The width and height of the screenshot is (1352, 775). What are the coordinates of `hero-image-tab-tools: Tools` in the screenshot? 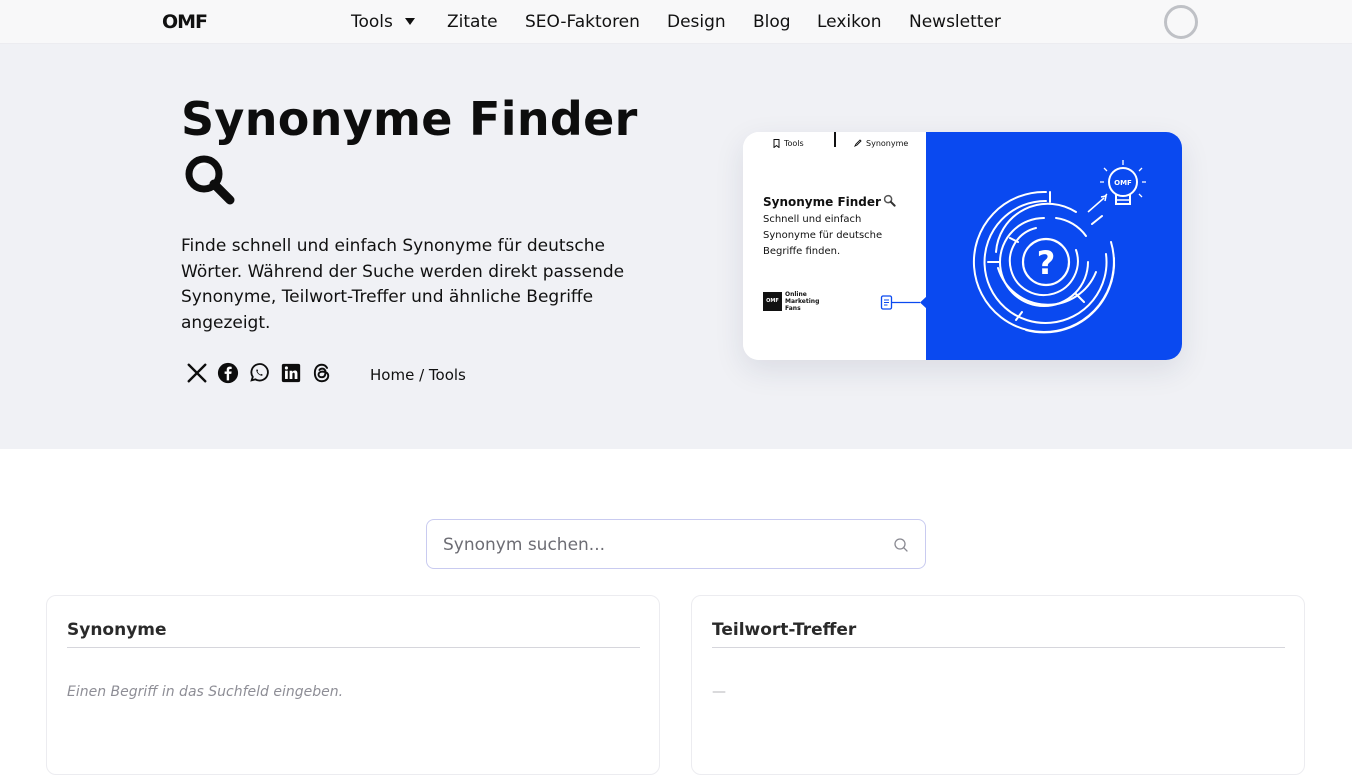 It's located at (794, 143).